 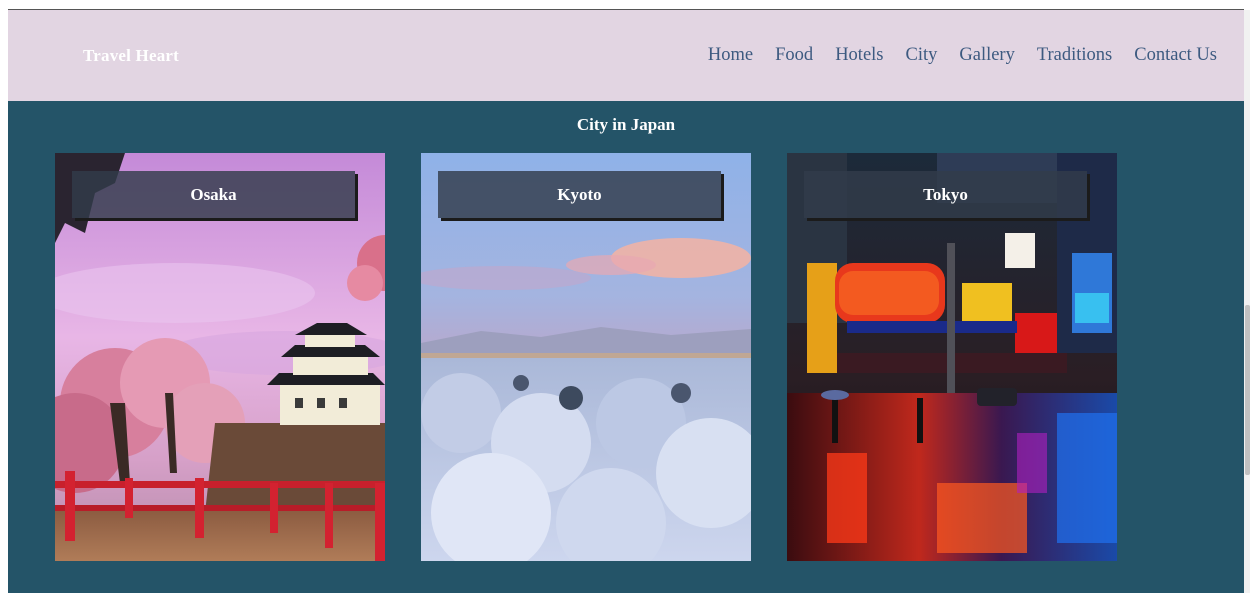 What do you see at coordinates (945, 194) in the screenshot?
I see `city-card-label: Tokyo` at bounding box center [945, 194].